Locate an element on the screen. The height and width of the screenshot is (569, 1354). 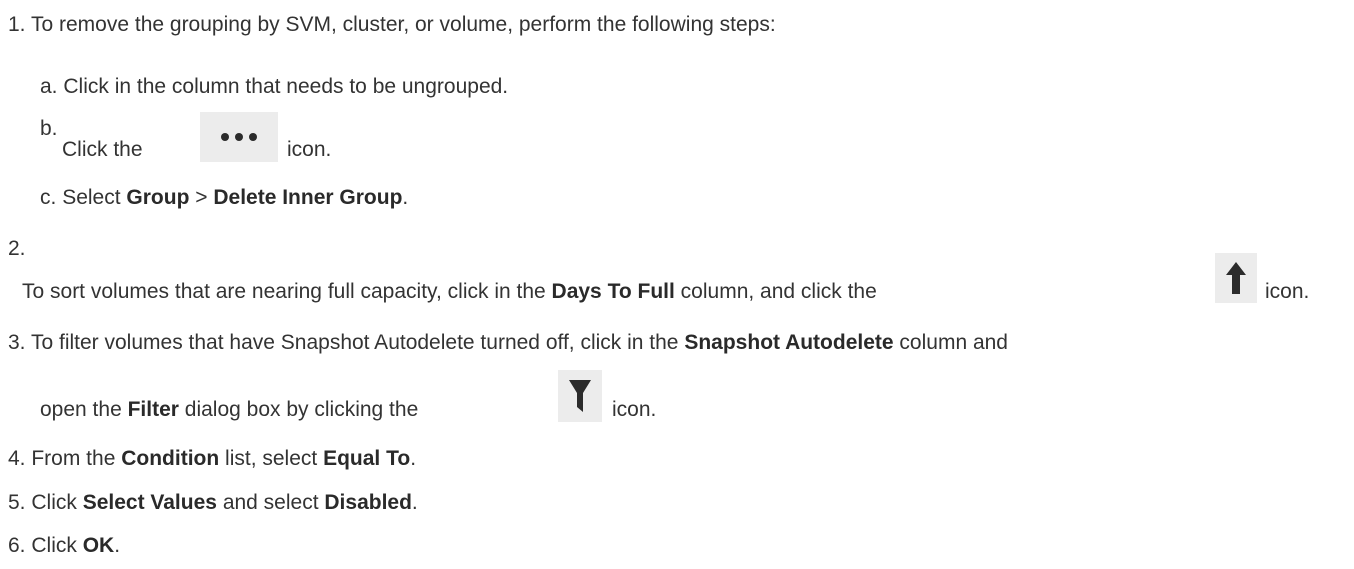
step-number: 6. is located at coordinates (17, 545).